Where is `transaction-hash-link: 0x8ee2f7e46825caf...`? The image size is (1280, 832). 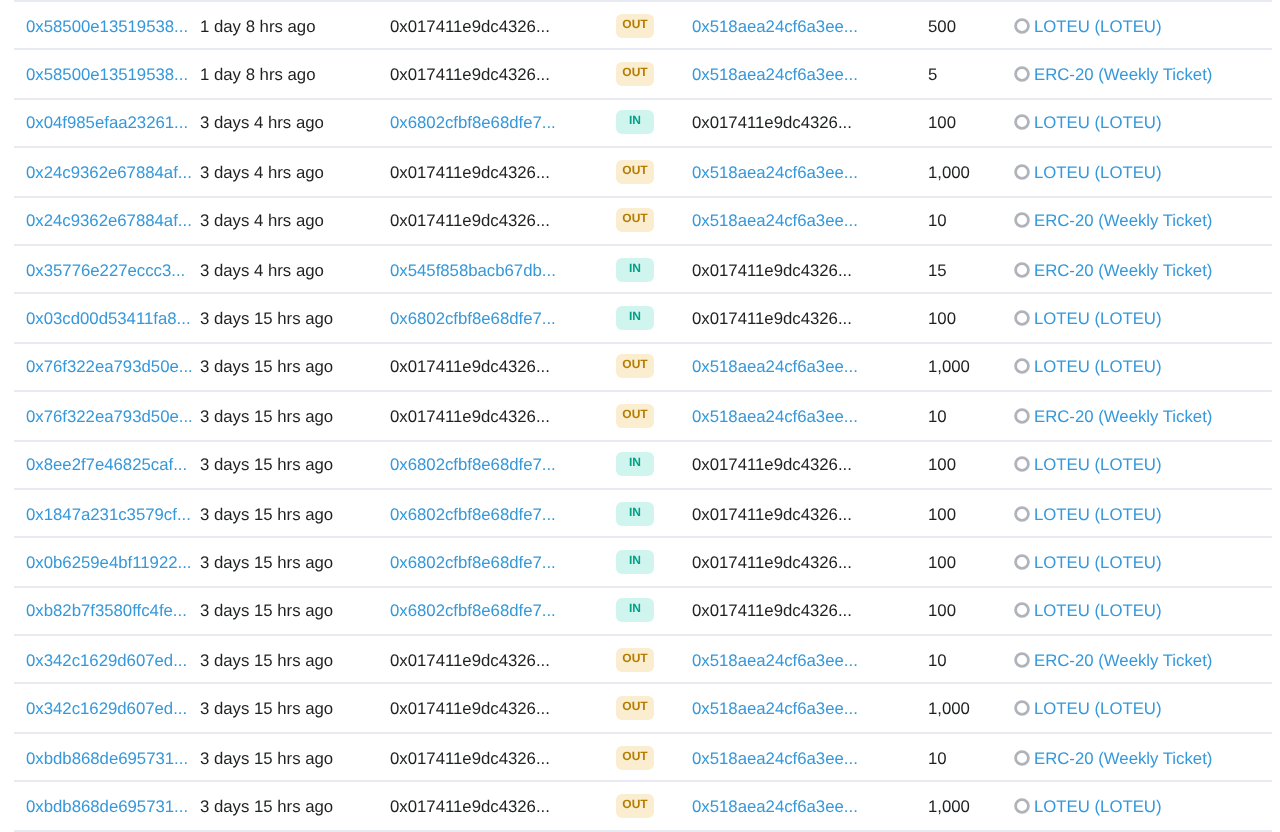
transaction-hash-link: 0x8ee2f7e46825caf... is located at coordinates (107, 464).